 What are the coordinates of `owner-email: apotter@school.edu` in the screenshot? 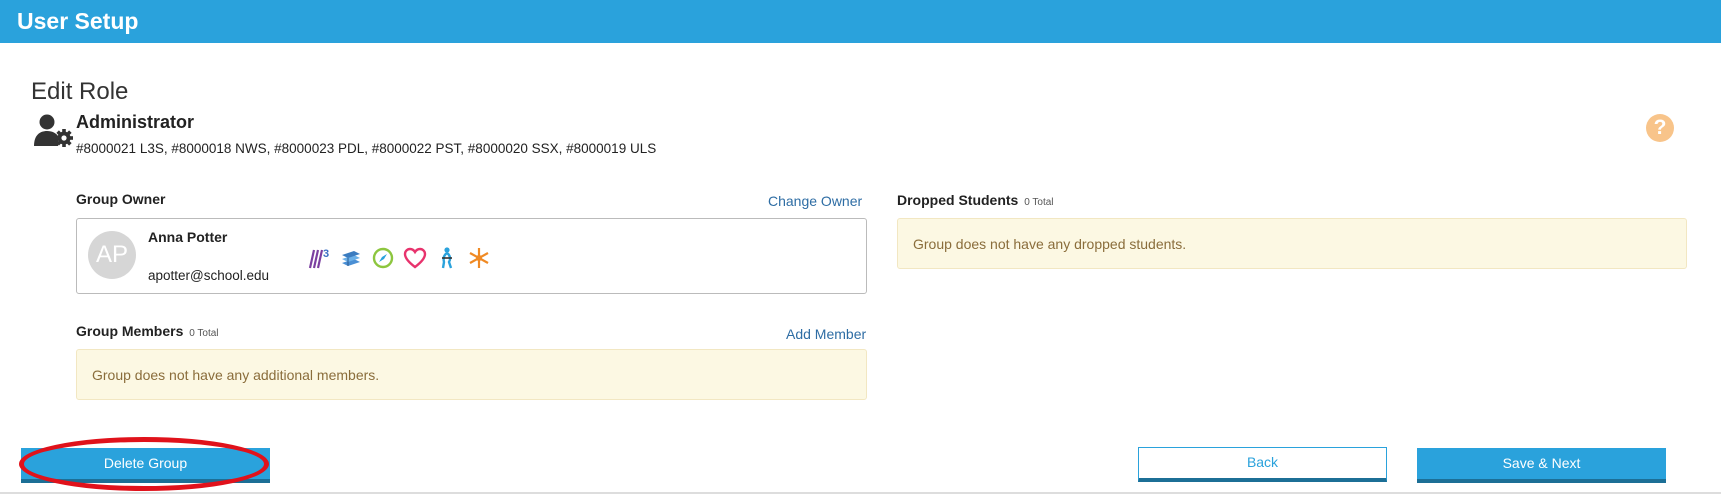 It's located at (209, 275).